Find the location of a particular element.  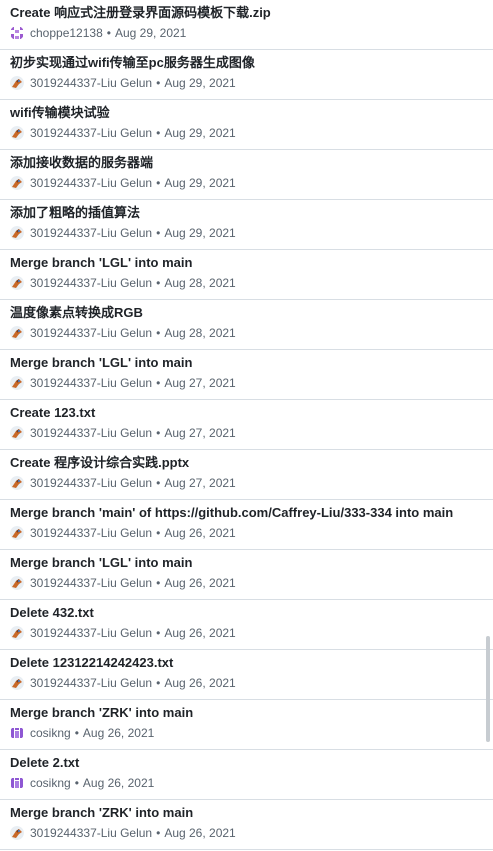

commit-message-link: 温度像素点转换成RGB is located at coordinates (76, 313).